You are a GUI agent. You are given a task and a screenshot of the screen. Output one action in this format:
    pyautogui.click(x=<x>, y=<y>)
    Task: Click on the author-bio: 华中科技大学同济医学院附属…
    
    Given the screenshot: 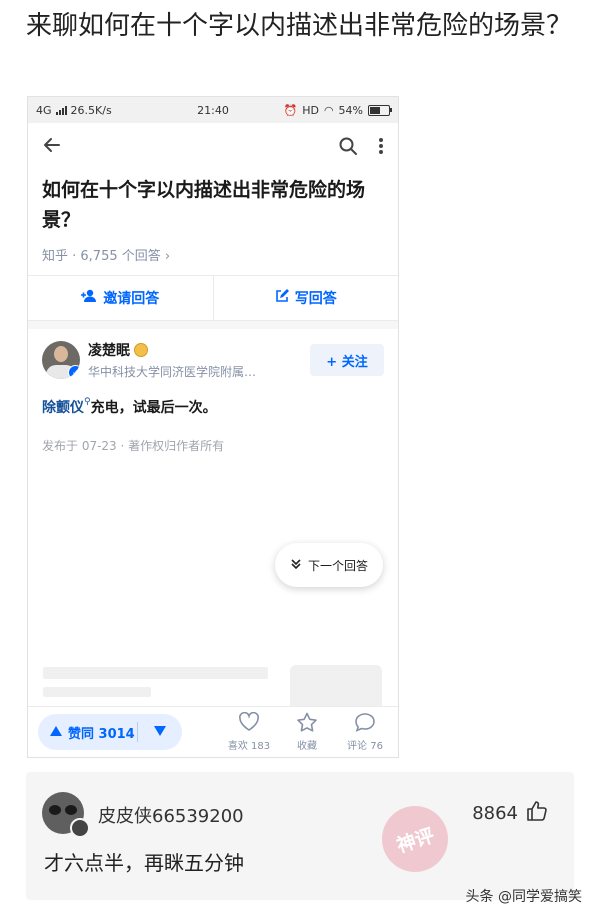 What is the action you would take?
    pyautogui.click(x=172, y=372)
    